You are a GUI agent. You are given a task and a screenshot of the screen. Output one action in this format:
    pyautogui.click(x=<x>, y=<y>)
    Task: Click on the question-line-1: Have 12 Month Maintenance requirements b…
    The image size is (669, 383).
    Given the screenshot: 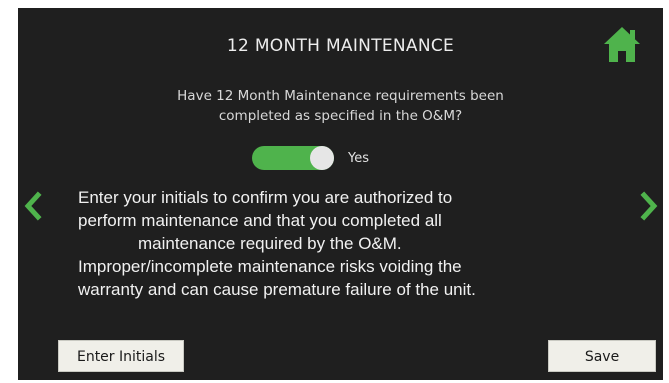 What is the action you would take?
    pyautogui.click(x=340, y=96)
    